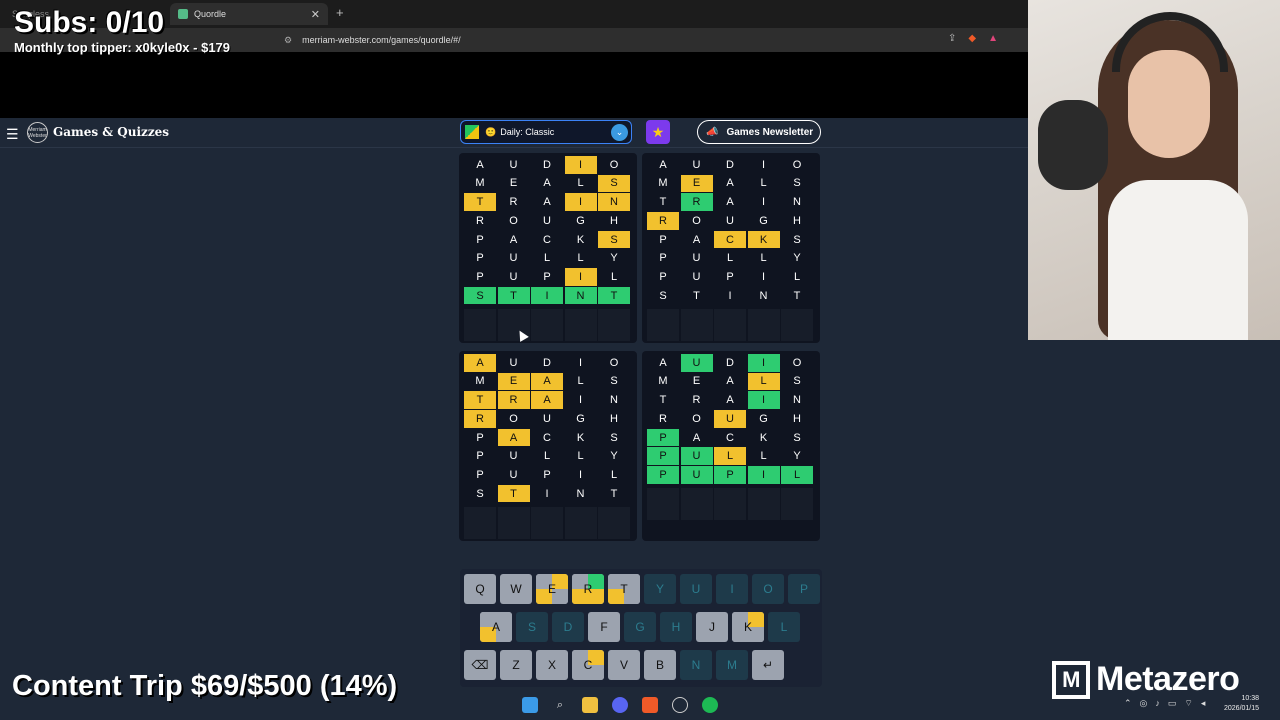 This screenshot has height=720, width=1280. What do you see at coordinates (650, 705) in the screenshot?
I see `brave-browser-icon` at bounding box center [650, 705].